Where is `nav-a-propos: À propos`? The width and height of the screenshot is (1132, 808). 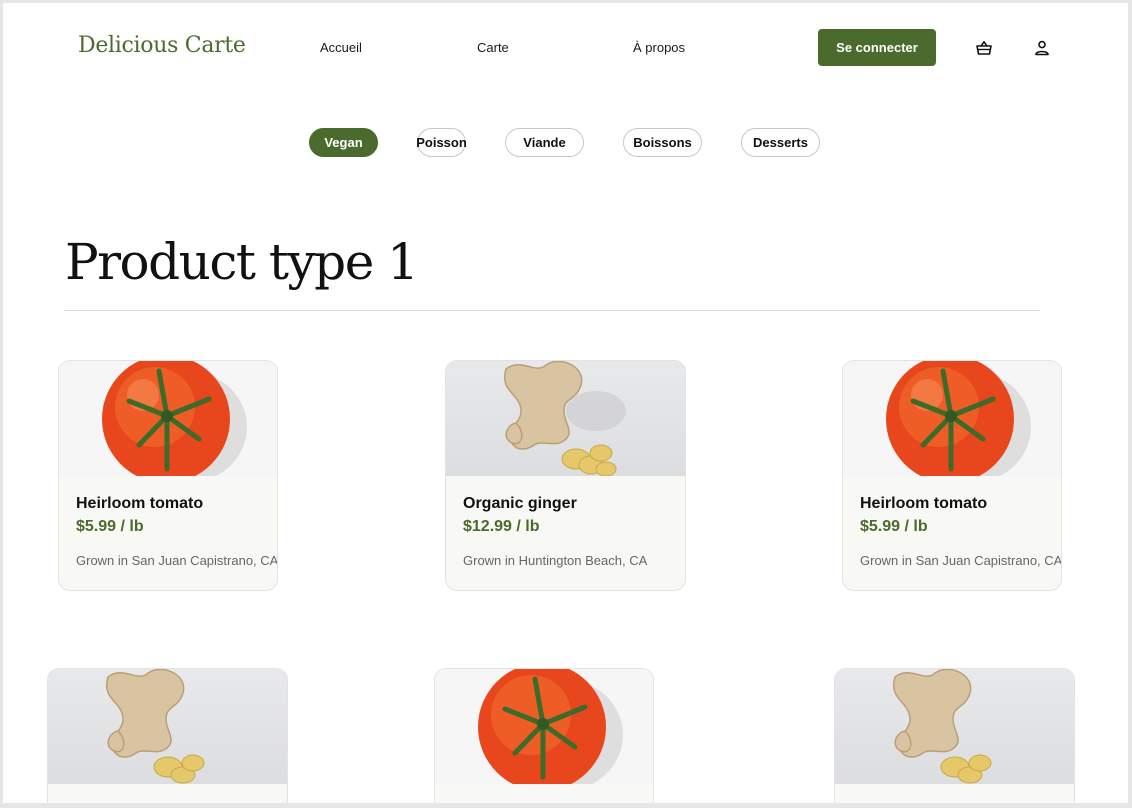
nav-a-propos: À propos is located at coordinates (659, 47).